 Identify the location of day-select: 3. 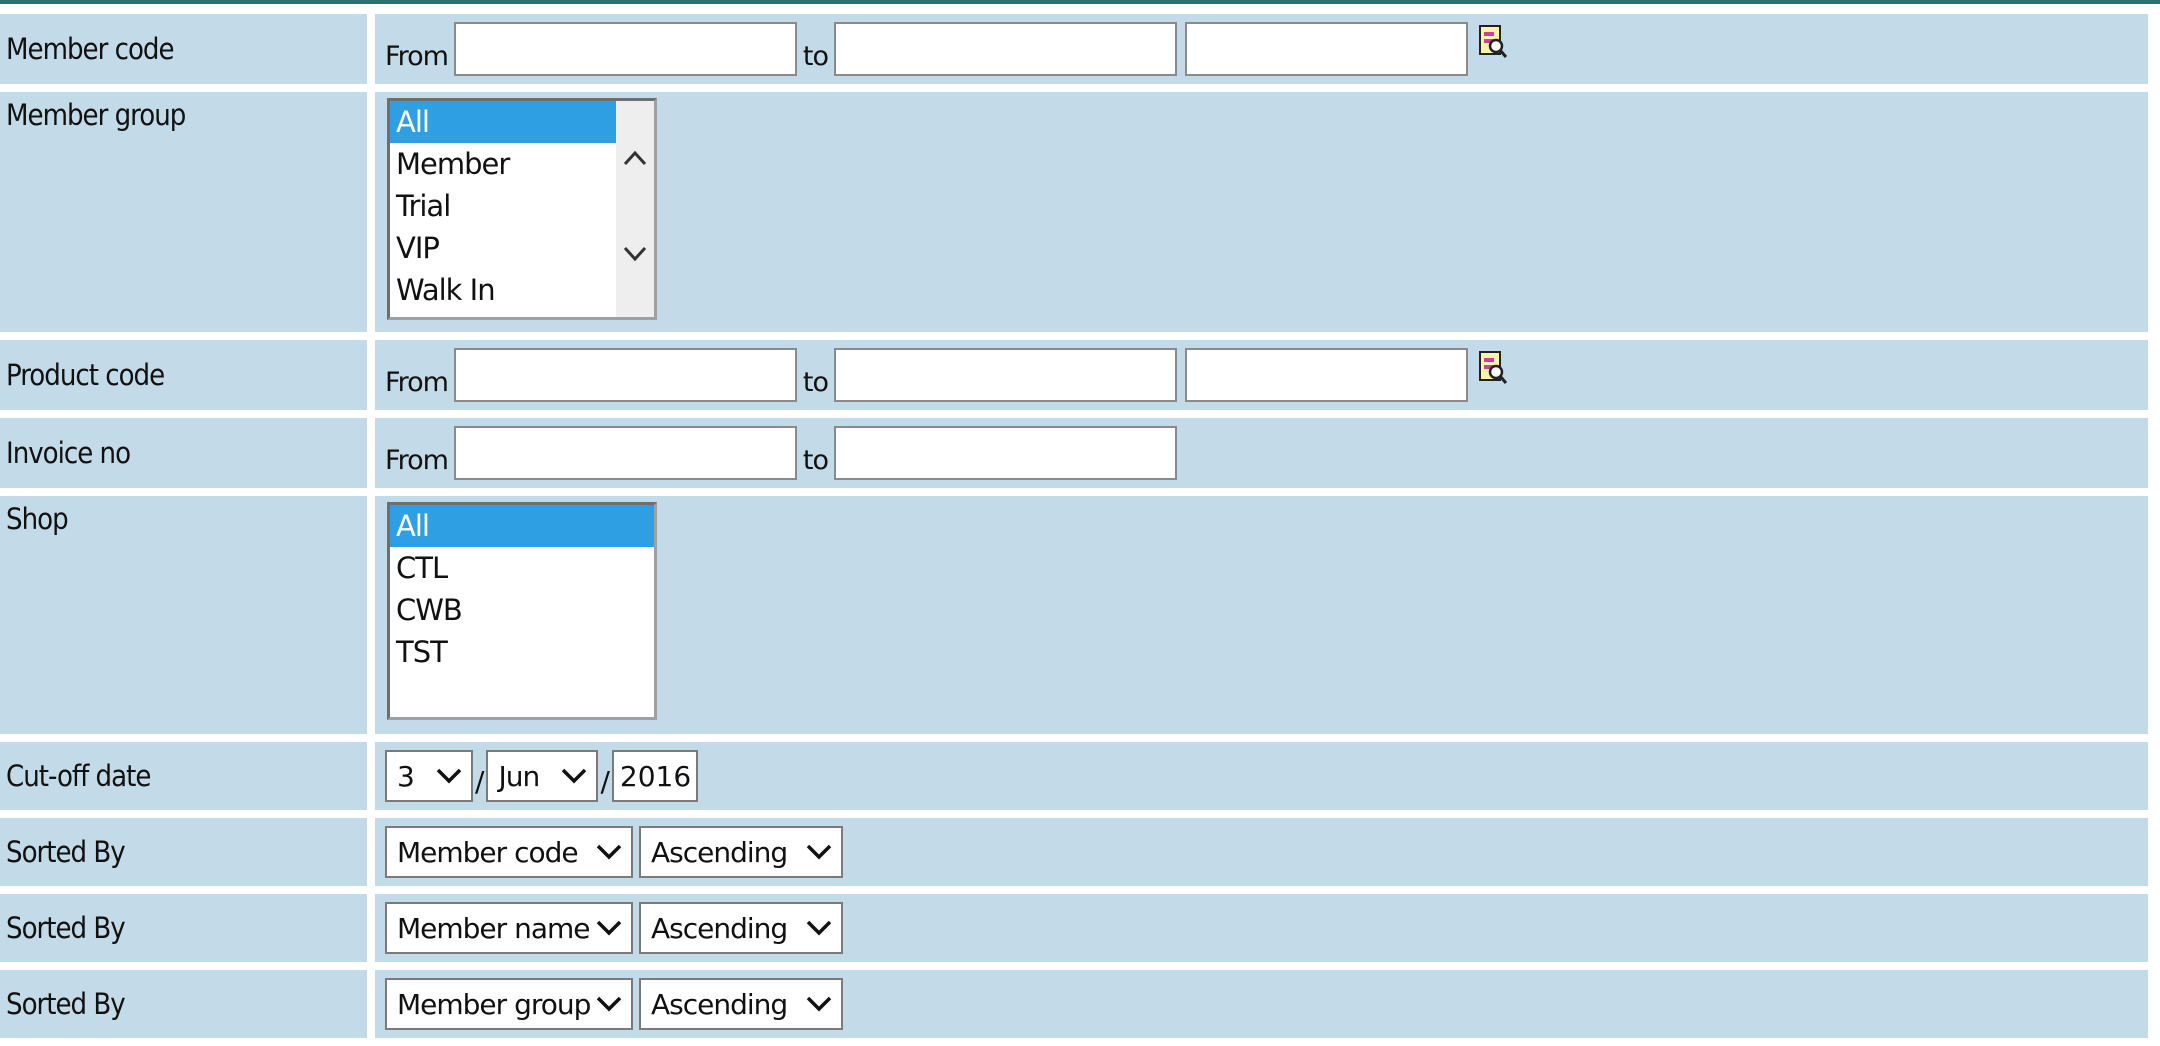
(429, 776).